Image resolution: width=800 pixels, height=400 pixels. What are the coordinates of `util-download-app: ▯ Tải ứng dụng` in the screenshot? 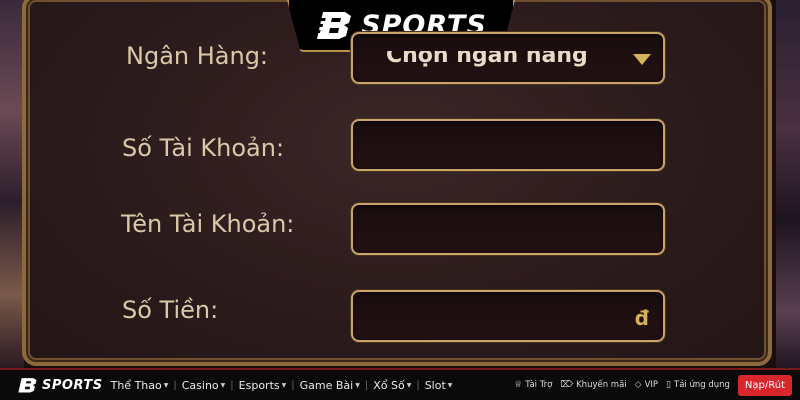 It's located at (698, 385).